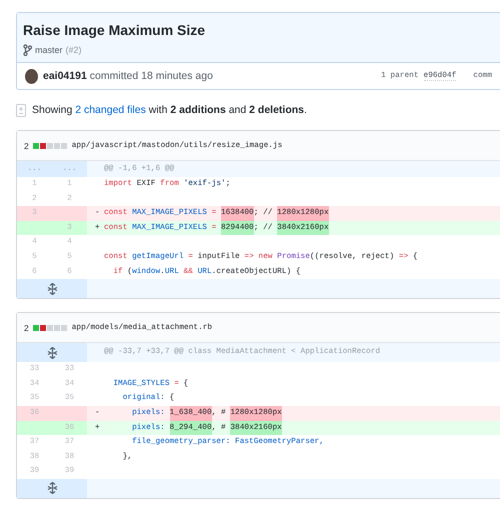 The image size is (500, 514). Describe the element at coordinates (21, 110) in the screenshot. I see `file-diff-icon` at that location.